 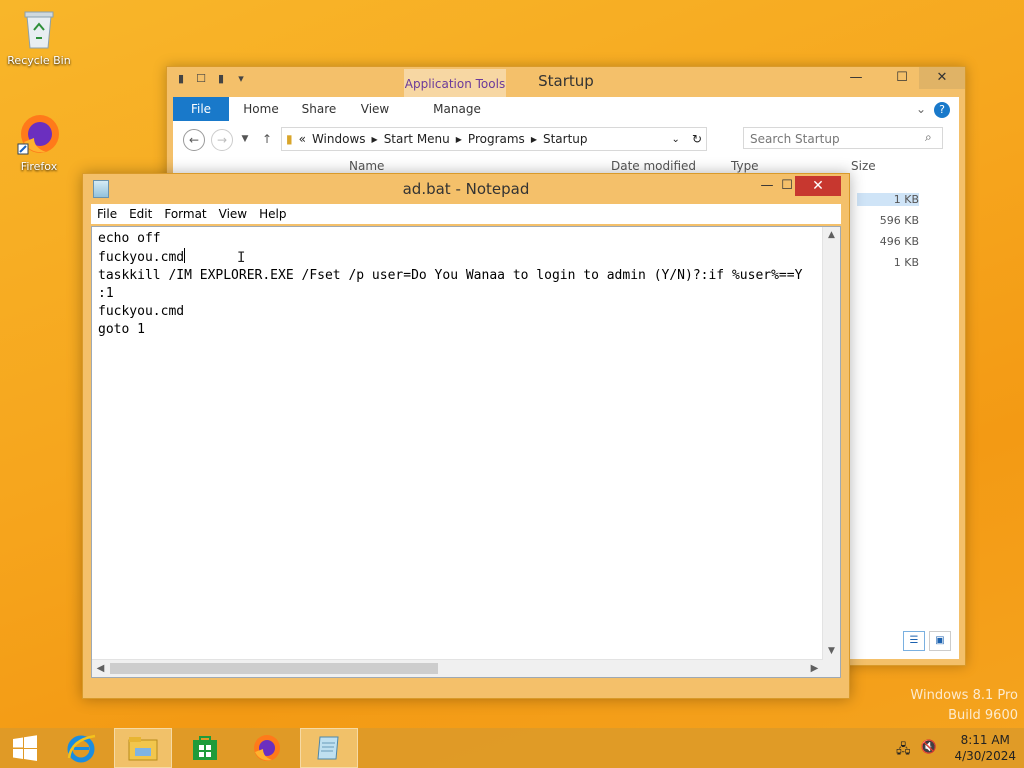 What do you see at coordinates (566, 82) in the screenshot?
I see `explorer-title-bar: ▮ ☐ ▮ ▾ Application Tools Startup — ☐ ✕` at bounding box center [566, 82].